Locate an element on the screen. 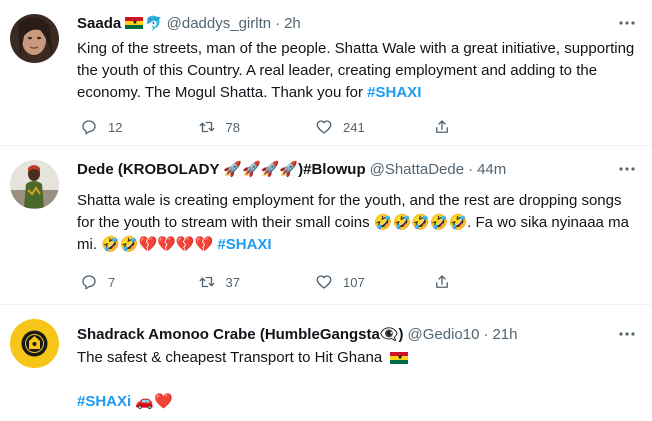 This screenshot has height=421, width=652. tweet-actions: 12 78 241 is located at coordinates (315, 127).